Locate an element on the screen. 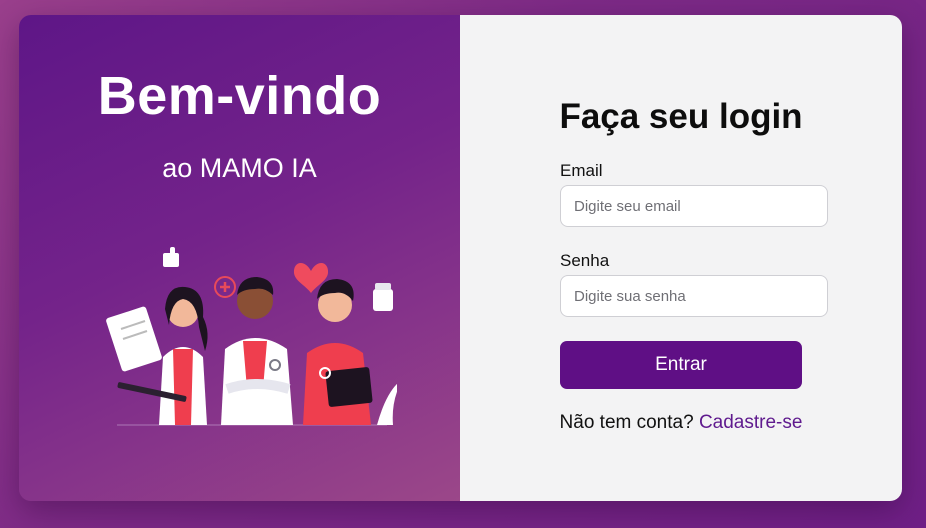 The image size is (926, 528). plant-decoration is located at coordinates (387, 404).